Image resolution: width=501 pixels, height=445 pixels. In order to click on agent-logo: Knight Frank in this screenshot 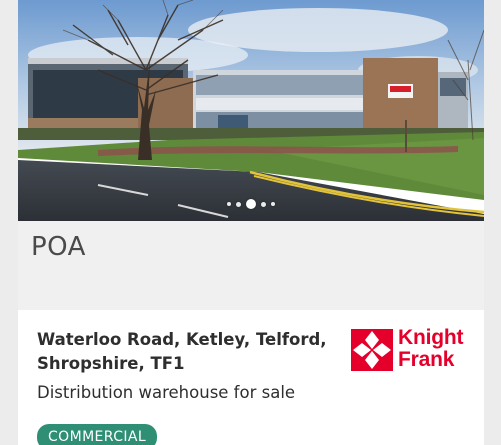, I will do `click(411, 350)`.